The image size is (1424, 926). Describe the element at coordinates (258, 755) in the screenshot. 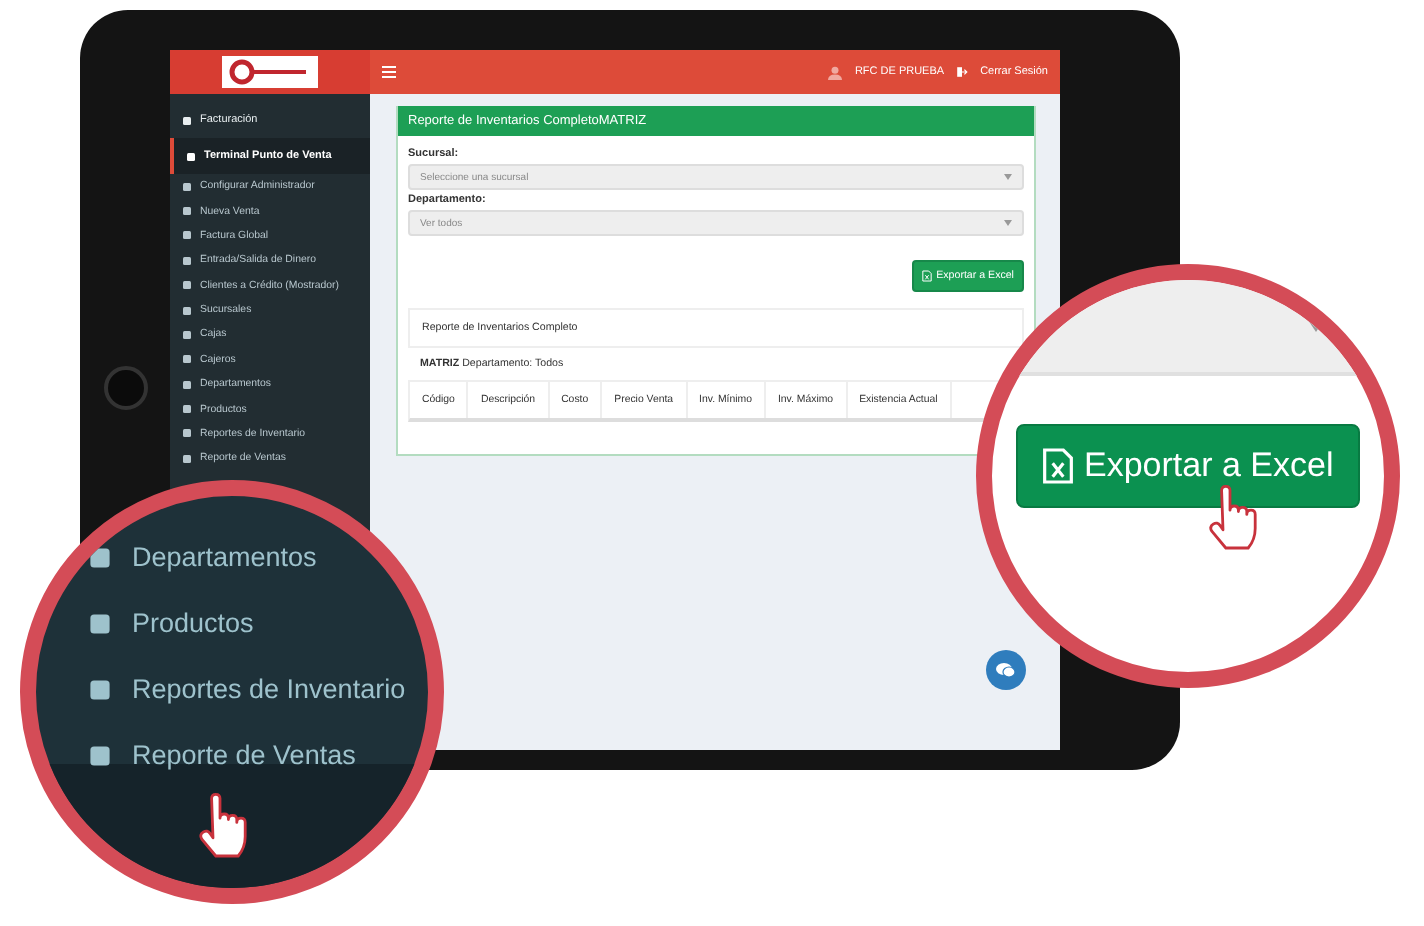

I see `sidebar-item: Reporte de Ventas` at that location.